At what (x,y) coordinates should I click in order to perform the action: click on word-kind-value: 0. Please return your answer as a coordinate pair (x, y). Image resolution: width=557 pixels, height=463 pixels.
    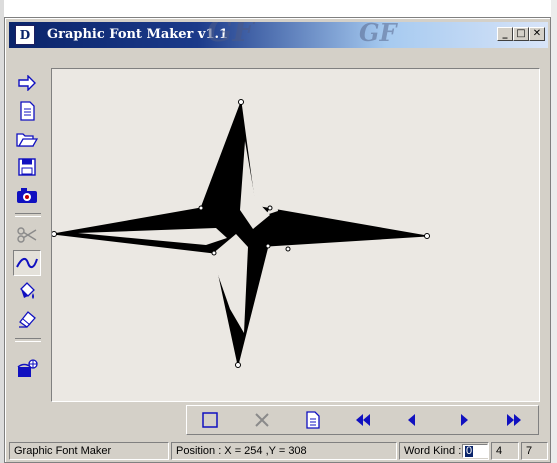
    Looking at the image, I should click on (469, 451).